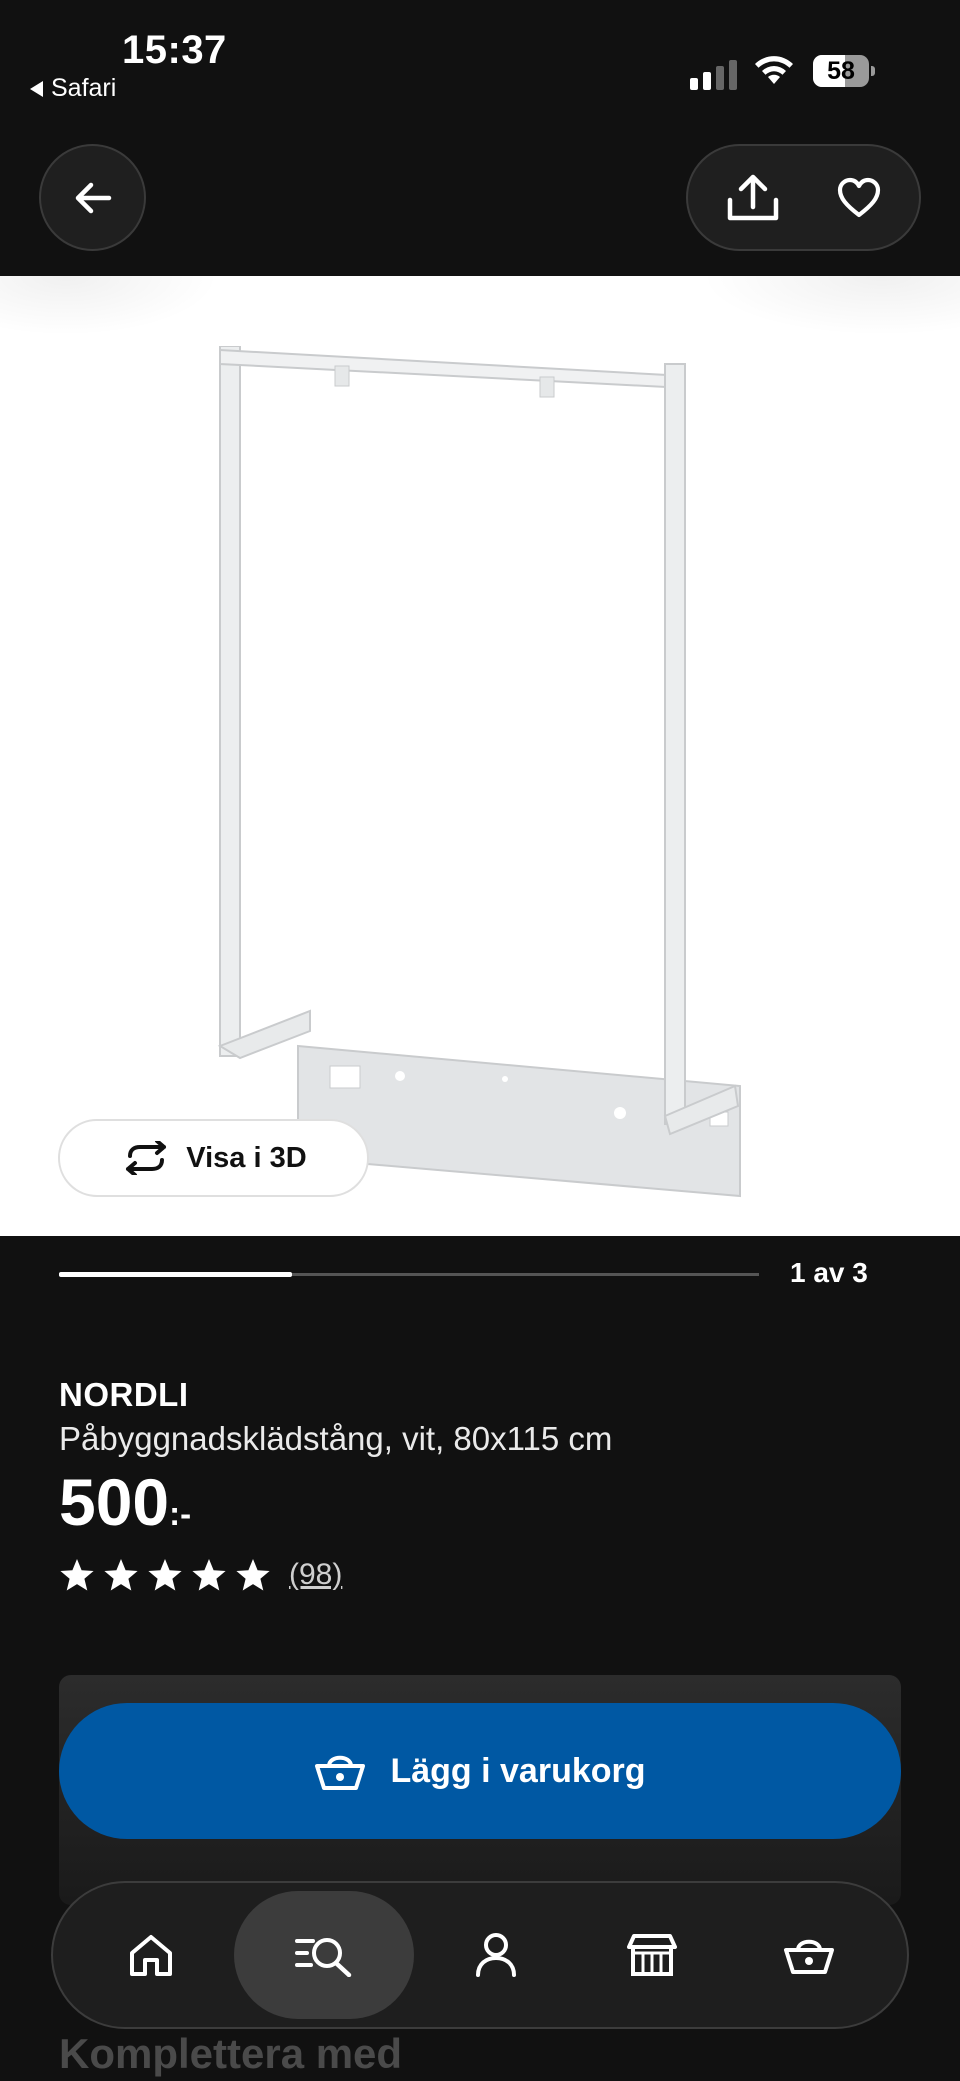 This screenshot has width=960, height=2081. I want to click on tab-search, so click(323, 1955).